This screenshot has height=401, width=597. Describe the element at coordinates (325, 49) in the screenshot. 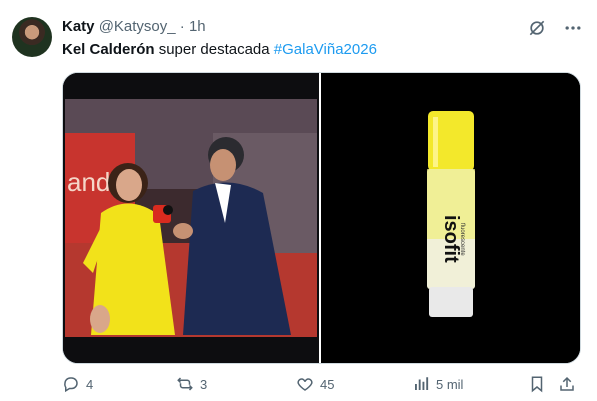

I see `hashtag-link: #GalaViña2026` at that location.